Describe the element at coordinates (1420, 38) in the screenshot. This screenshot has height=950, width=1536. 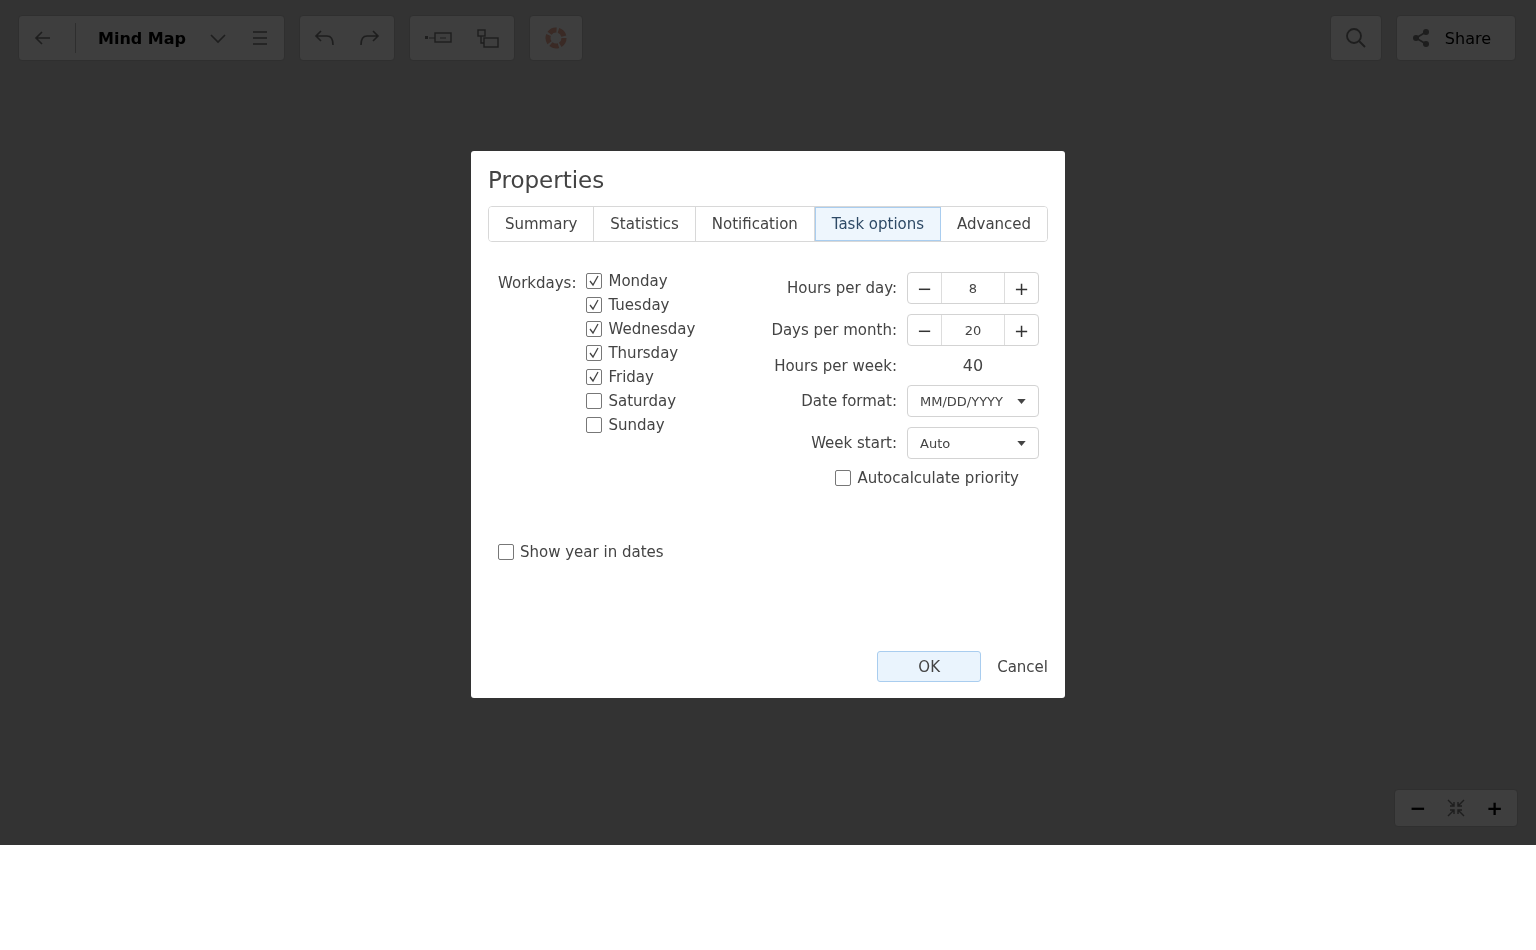
I see `share-icon` at that location.